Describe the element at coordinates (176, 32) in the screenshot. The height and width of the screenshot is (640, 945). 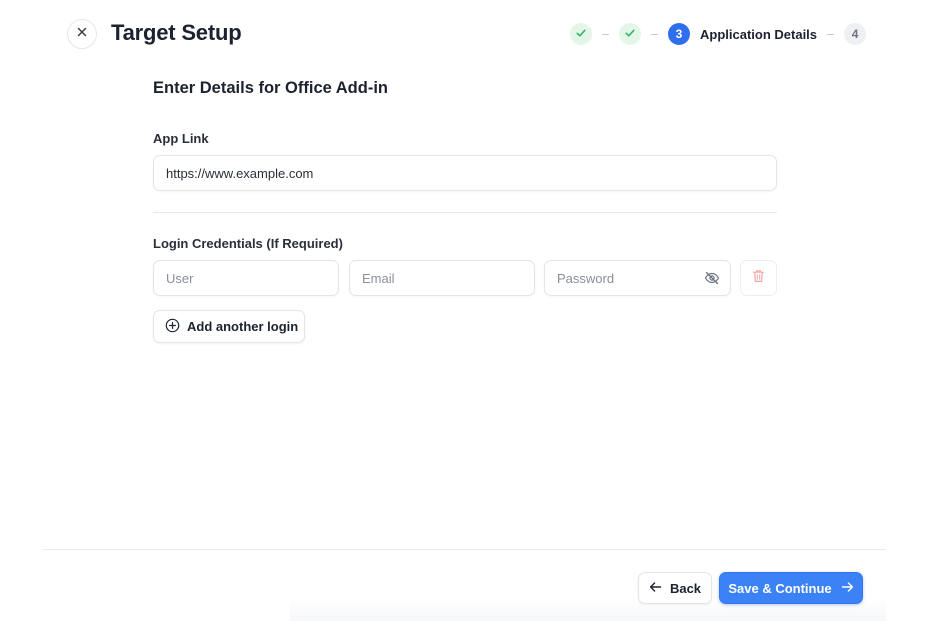
I see `page-title: Target Setup` at that location.